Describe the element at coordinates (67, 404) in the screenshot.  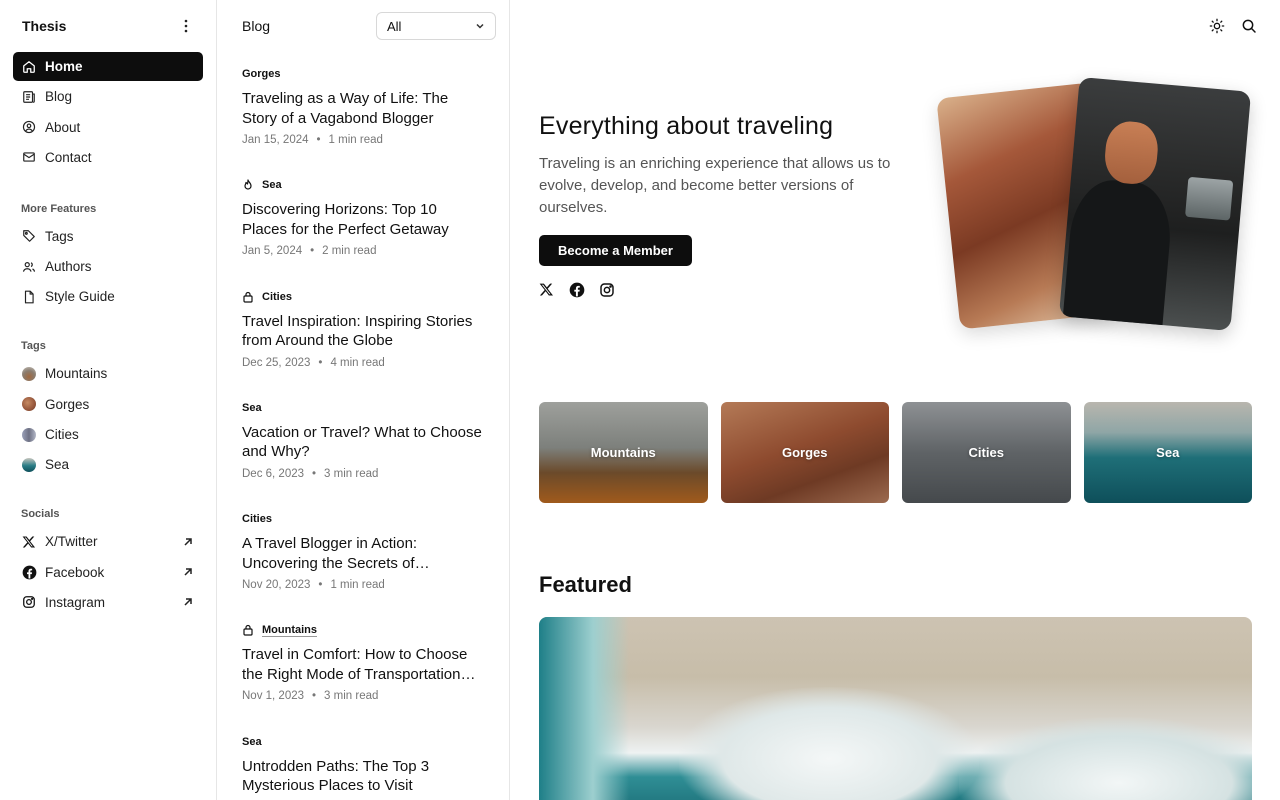
I see `tag-label-gorges: Gorges` at that location.